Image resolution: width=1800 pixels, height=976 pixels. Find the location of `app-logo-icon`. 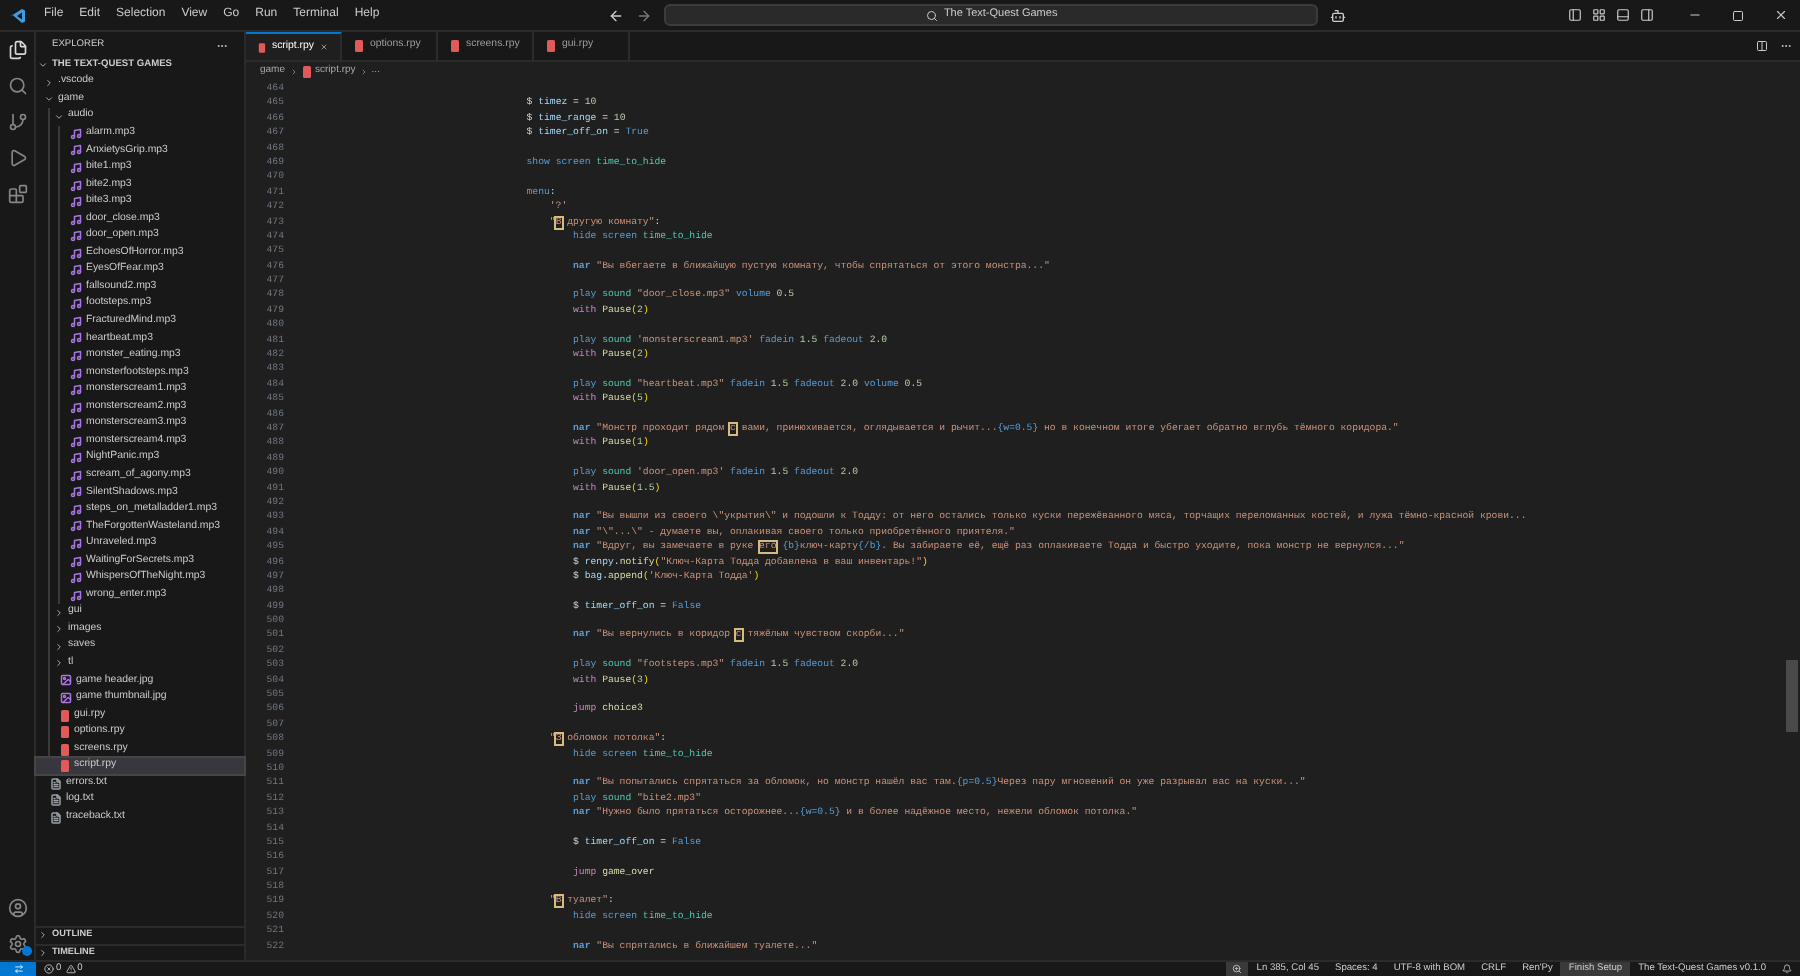

app-logo-icon is located at coordinates (18, 15).